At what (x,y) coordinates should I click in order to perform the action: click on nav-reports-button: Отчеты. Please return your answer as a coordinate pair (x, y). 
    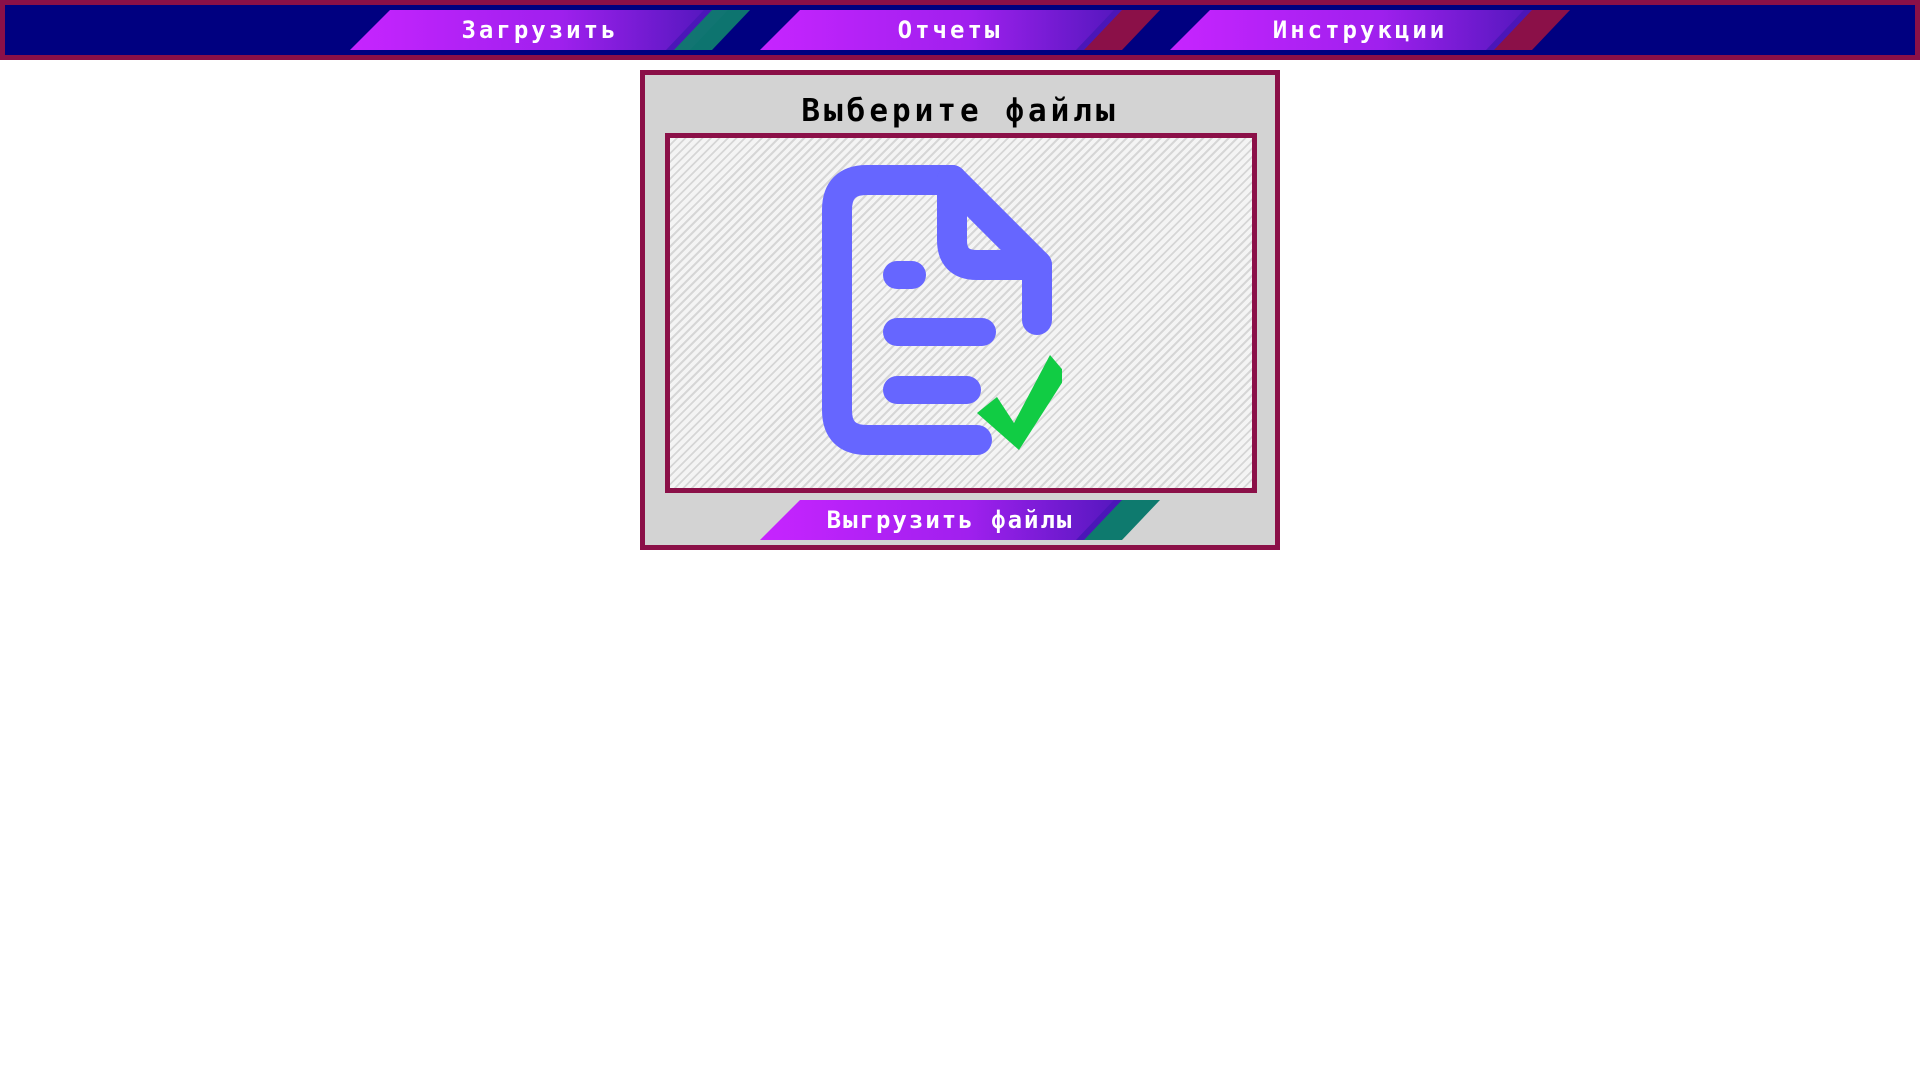
    Looking at the image, I should click on (960, 30).